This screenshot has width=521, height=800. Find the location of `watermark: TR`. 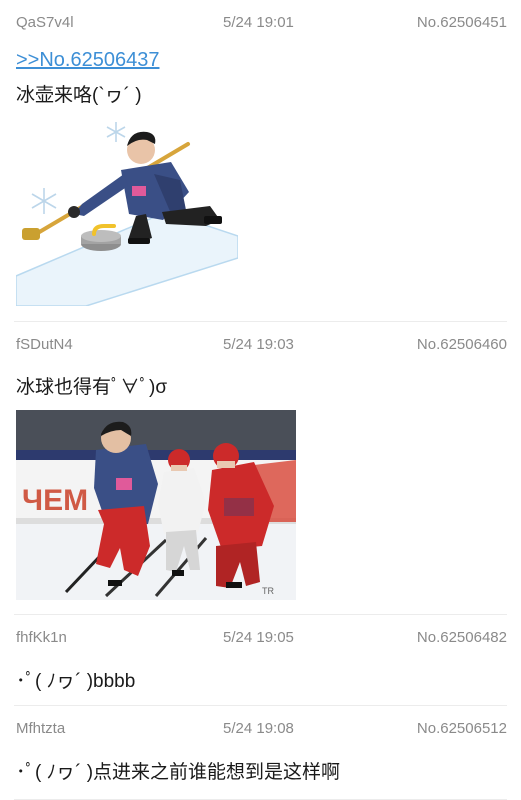

watermark: TR is located at coordinates (268, 591).